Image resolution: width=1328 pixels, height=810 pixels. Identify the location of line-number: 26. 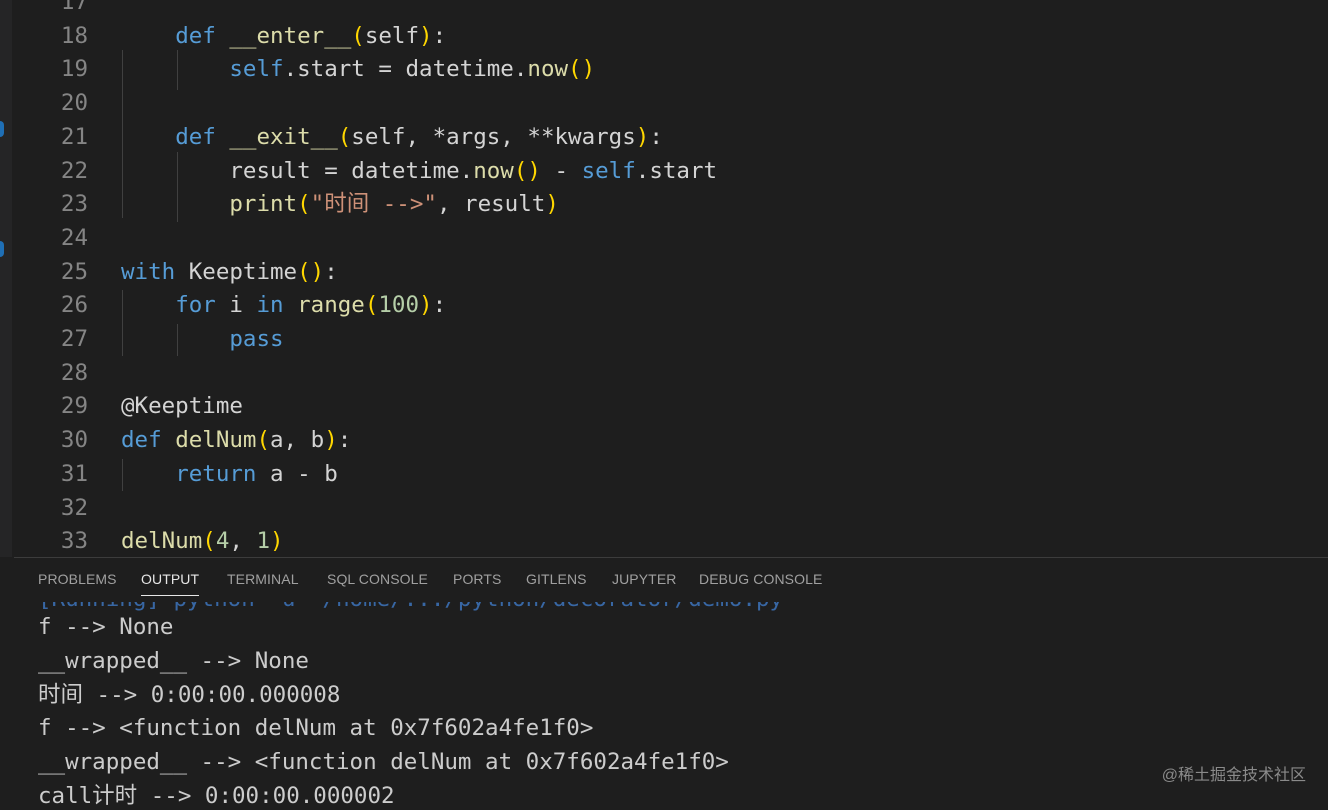
(59, 305).